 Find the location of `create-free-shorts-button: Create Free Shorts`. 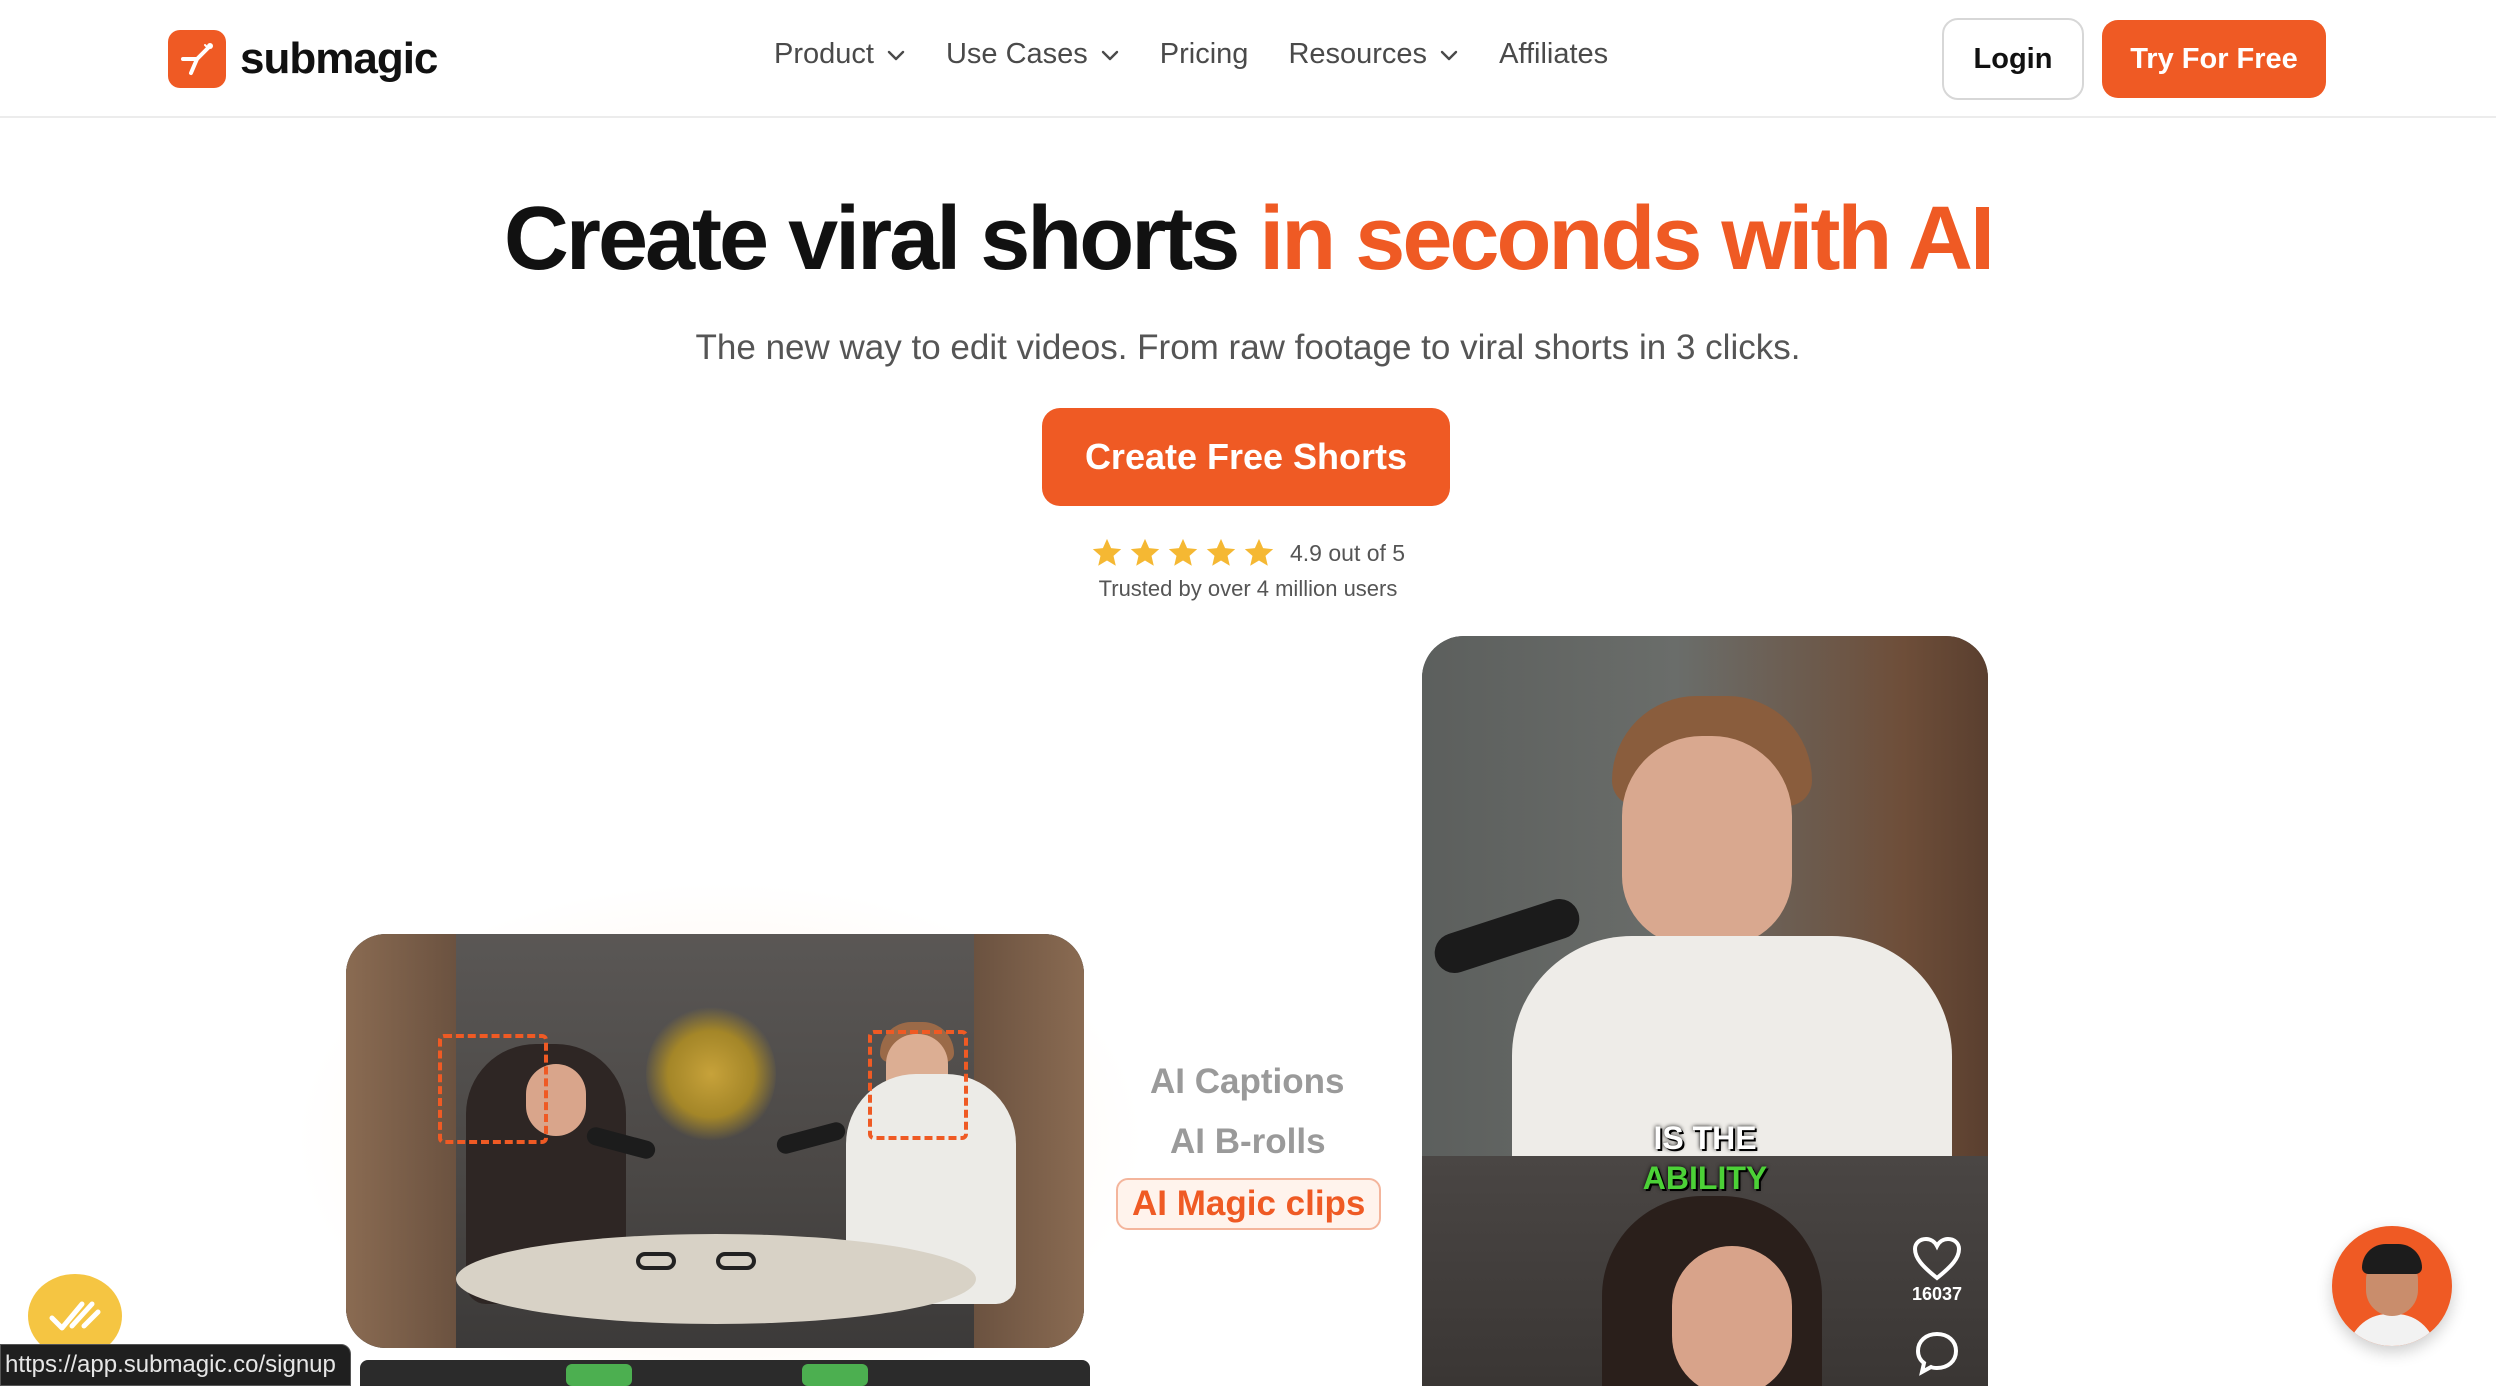

create-free-shorts-button: Create Free Shorts is located at coordinates (1246, 457).